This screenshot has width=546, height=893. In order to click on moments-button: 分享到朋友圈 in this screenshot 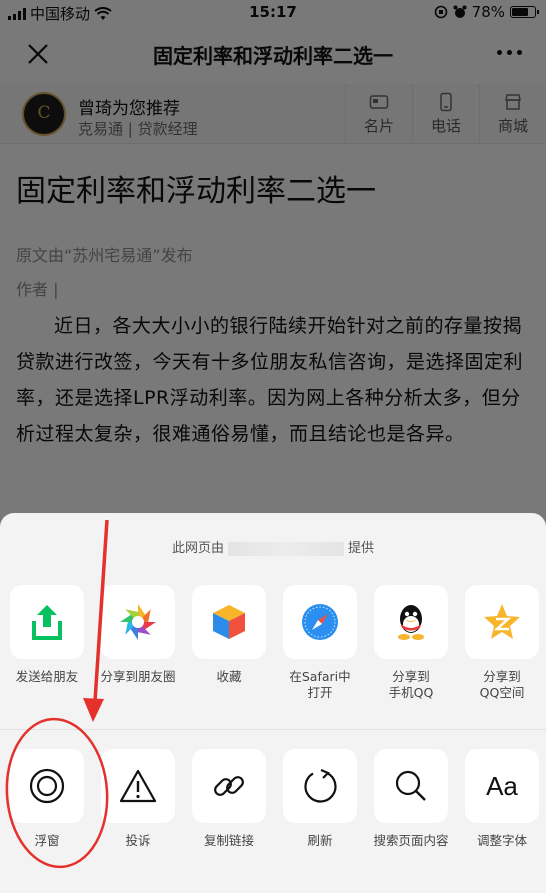, I will do `click(138, 635)`.